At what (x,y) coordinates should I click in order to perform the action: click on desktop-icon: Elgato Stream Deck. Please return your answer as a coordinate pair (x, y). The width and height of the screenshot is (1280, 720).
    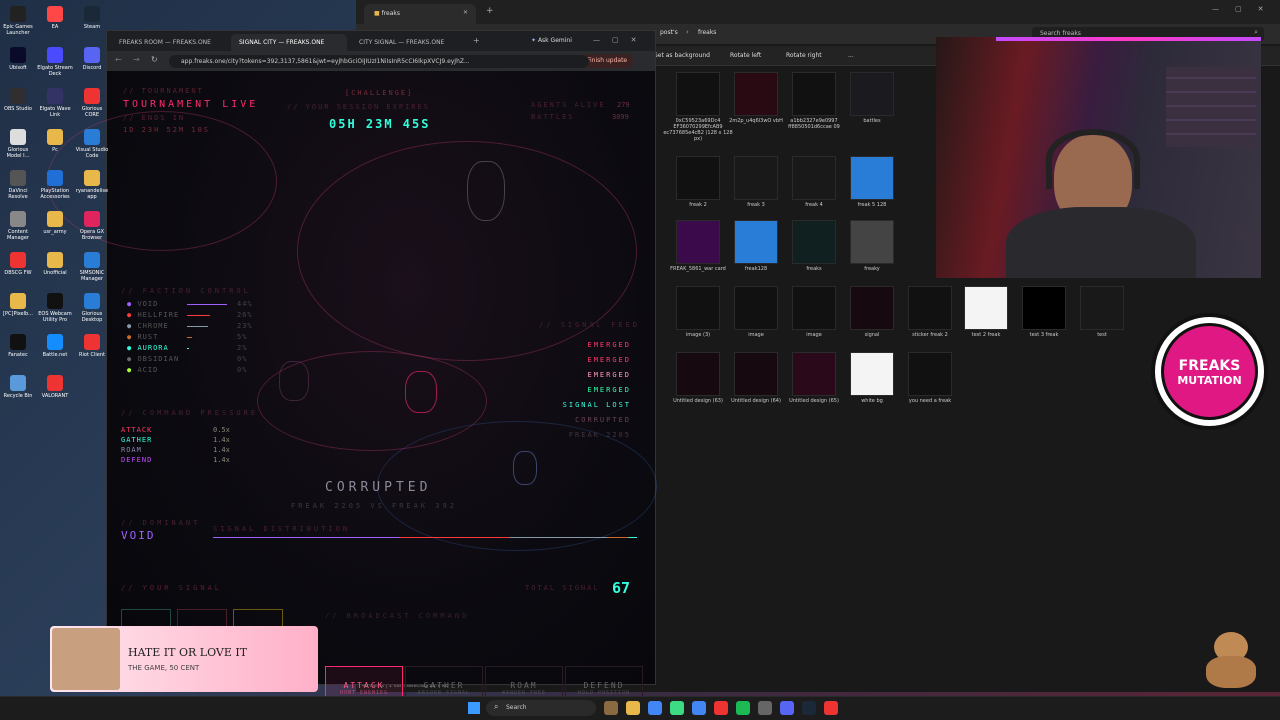
    Looking at the image, I should click on (55, 62).